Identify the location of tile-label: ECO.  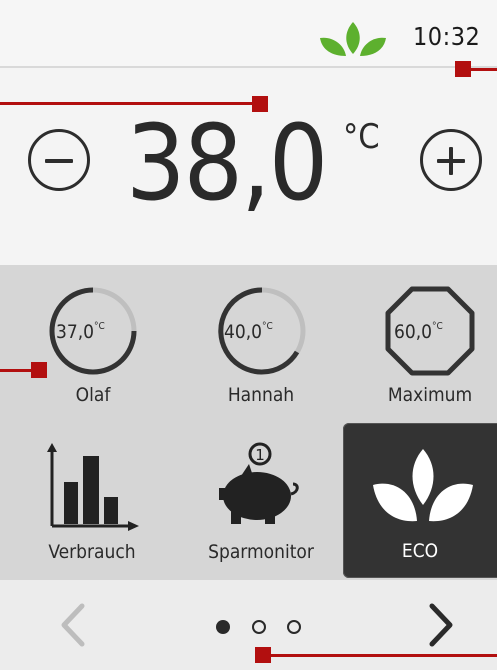
(420, 551).